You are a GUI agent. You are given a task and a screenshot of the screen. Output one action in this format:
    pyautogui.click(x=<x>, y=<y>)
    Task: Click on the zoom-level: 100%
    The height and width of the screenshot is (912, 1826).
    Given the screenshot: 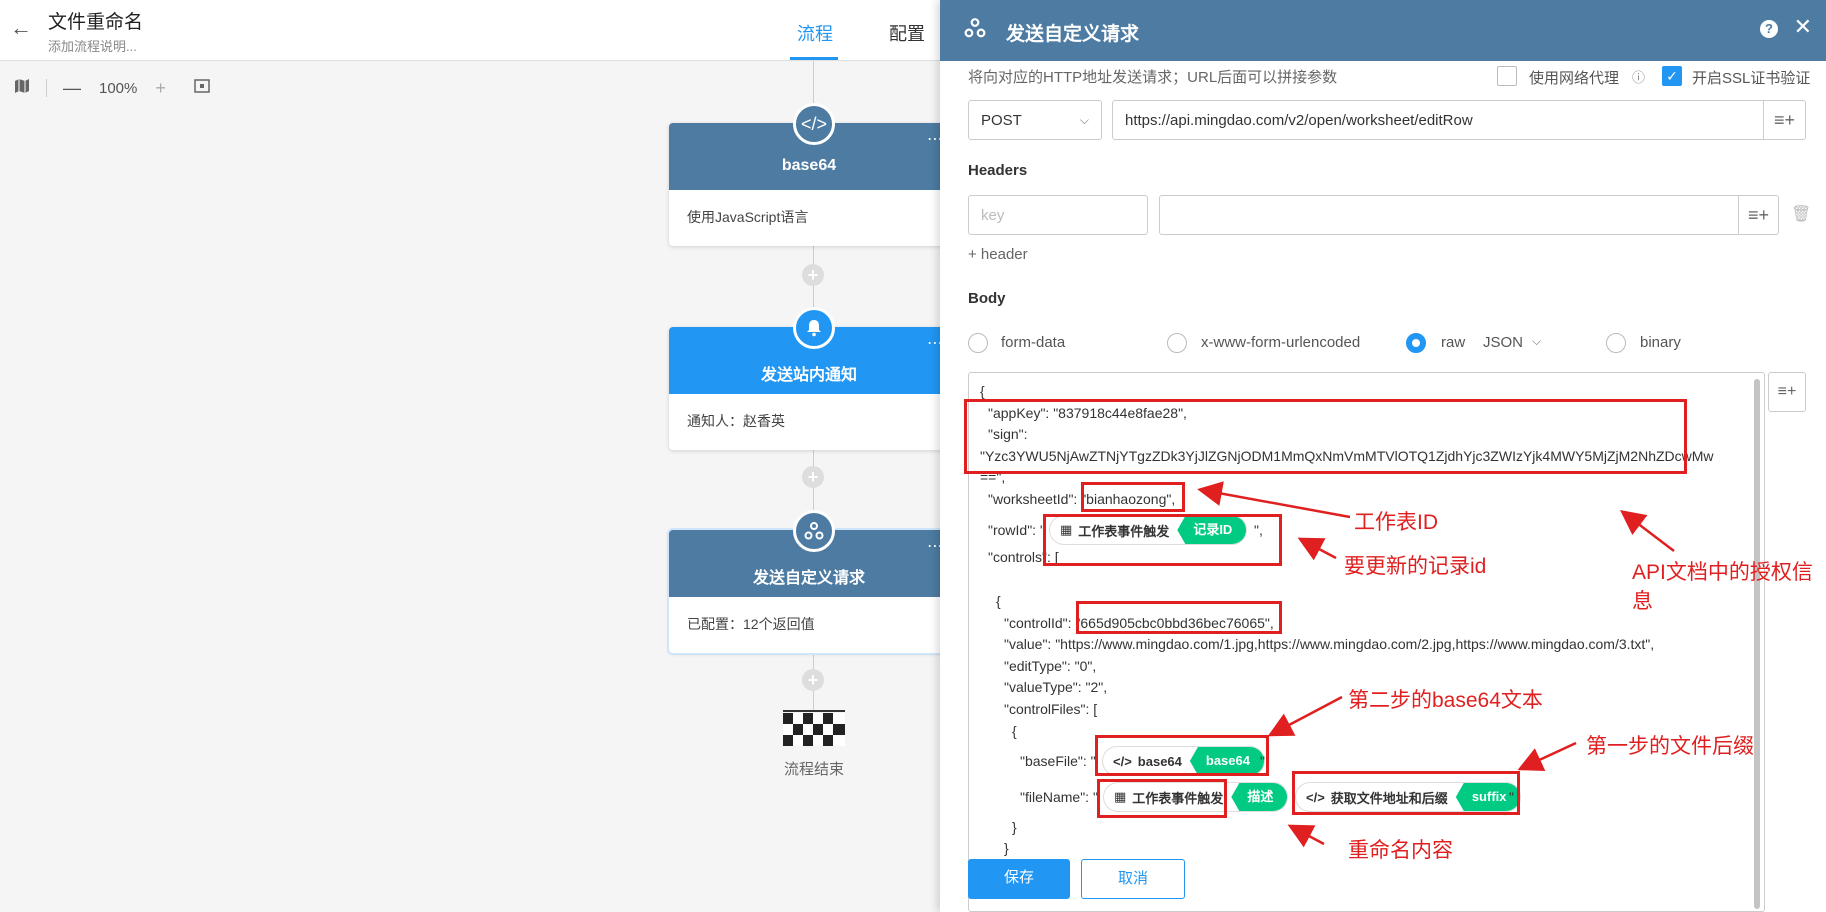 What is the action you would take?
    pyautogui.click(x=118, y=88)
    